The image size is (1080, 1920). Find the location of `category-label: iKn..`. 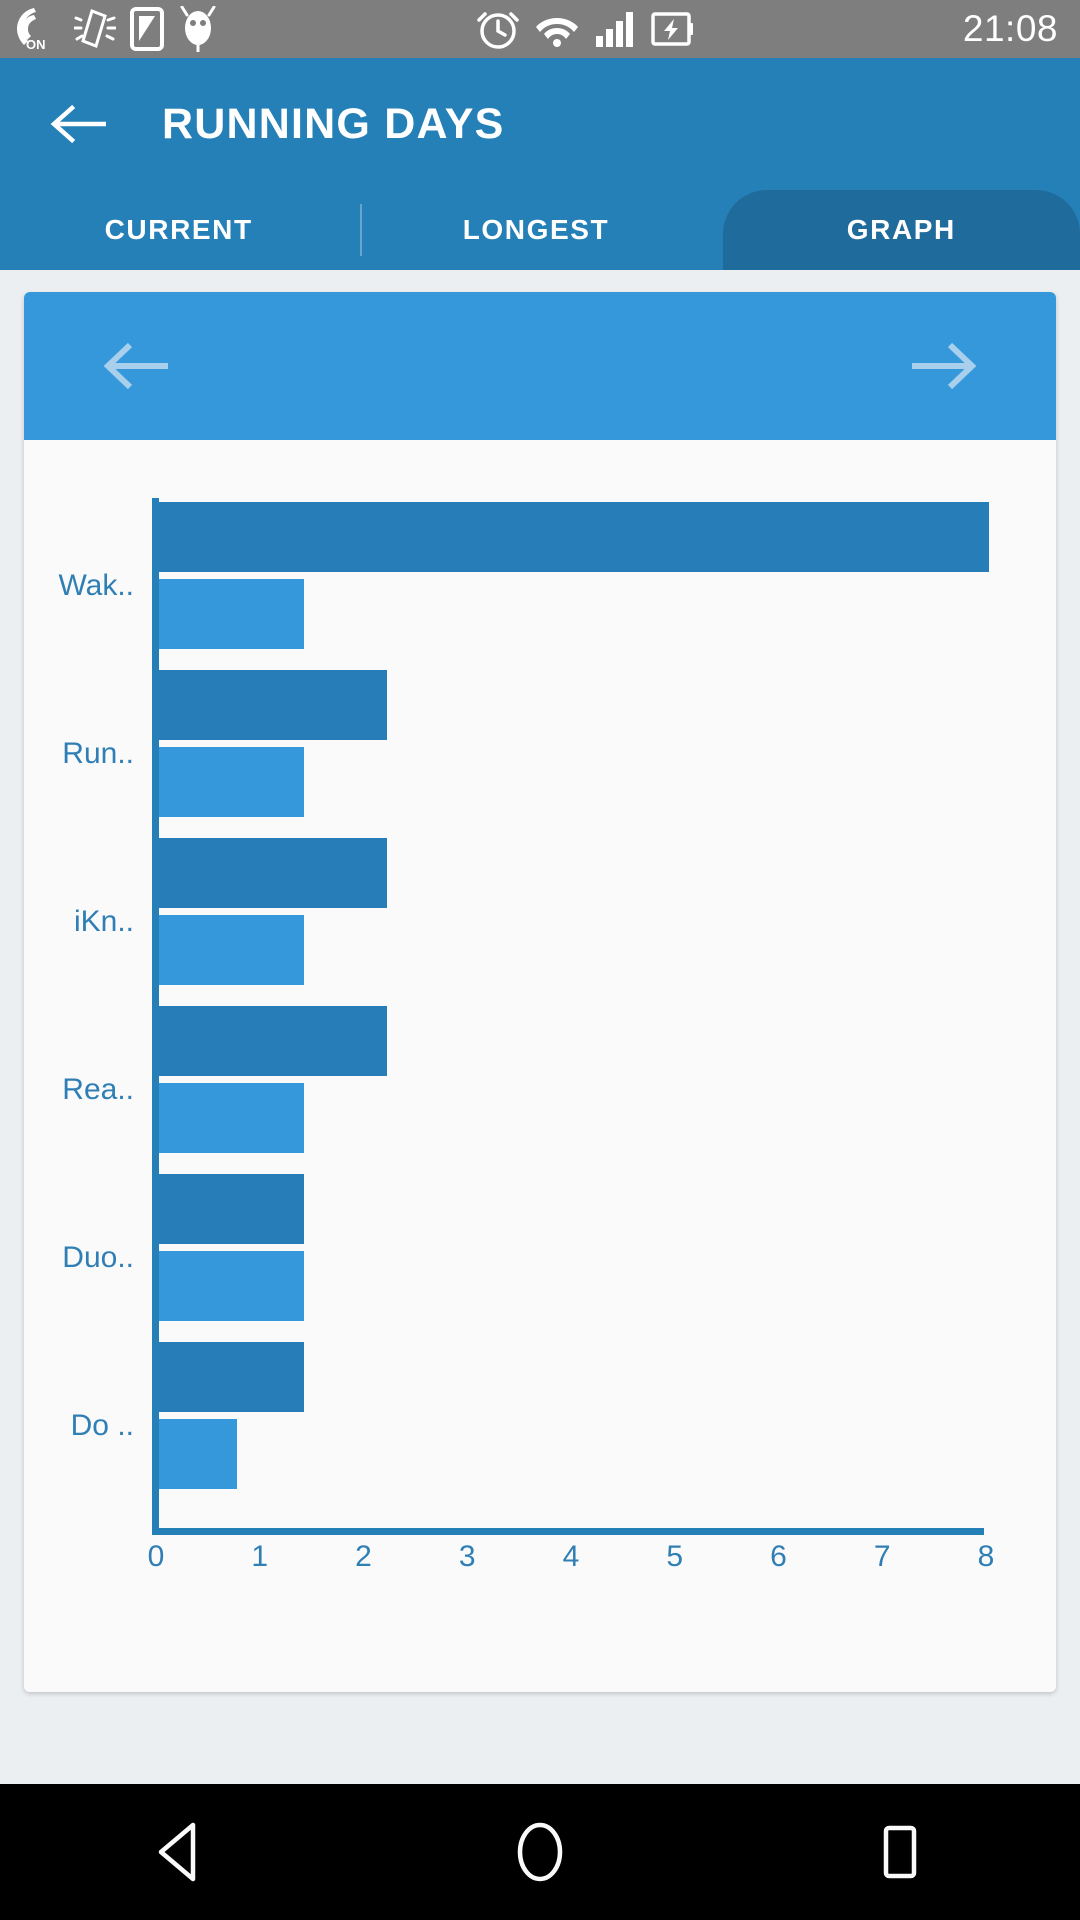

category-label: iKn.. is located at coordinates (103, 921).